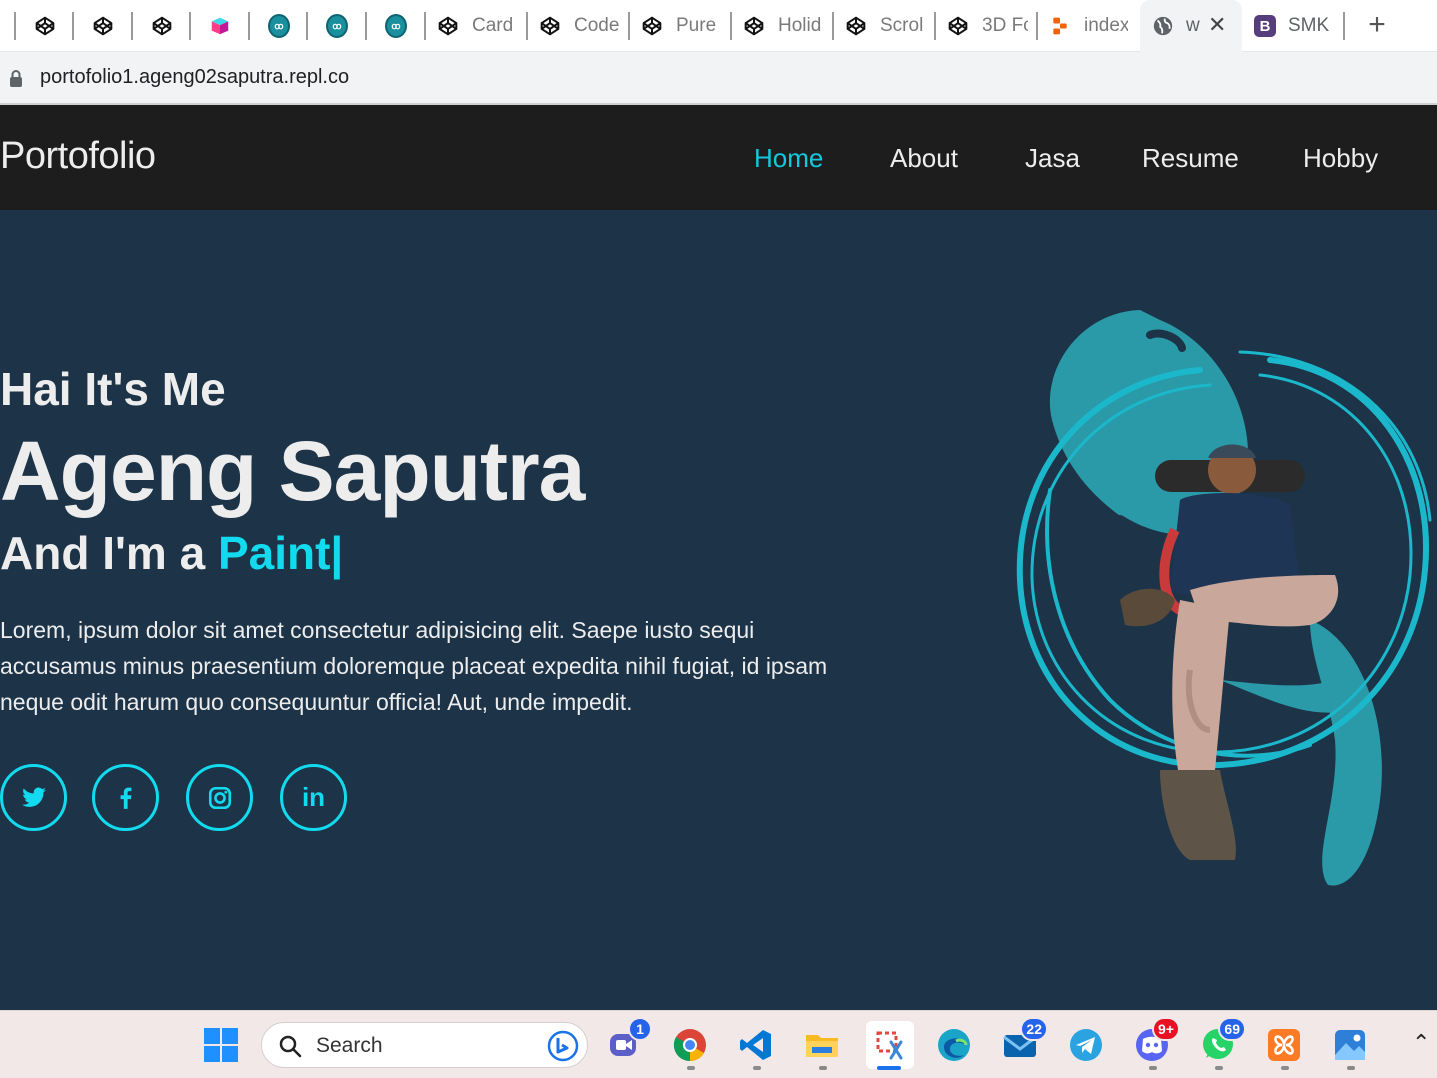 The height and width of the screenshot is (1078, 1437). I want to click on browser-tab: index, so click(1087, 26).